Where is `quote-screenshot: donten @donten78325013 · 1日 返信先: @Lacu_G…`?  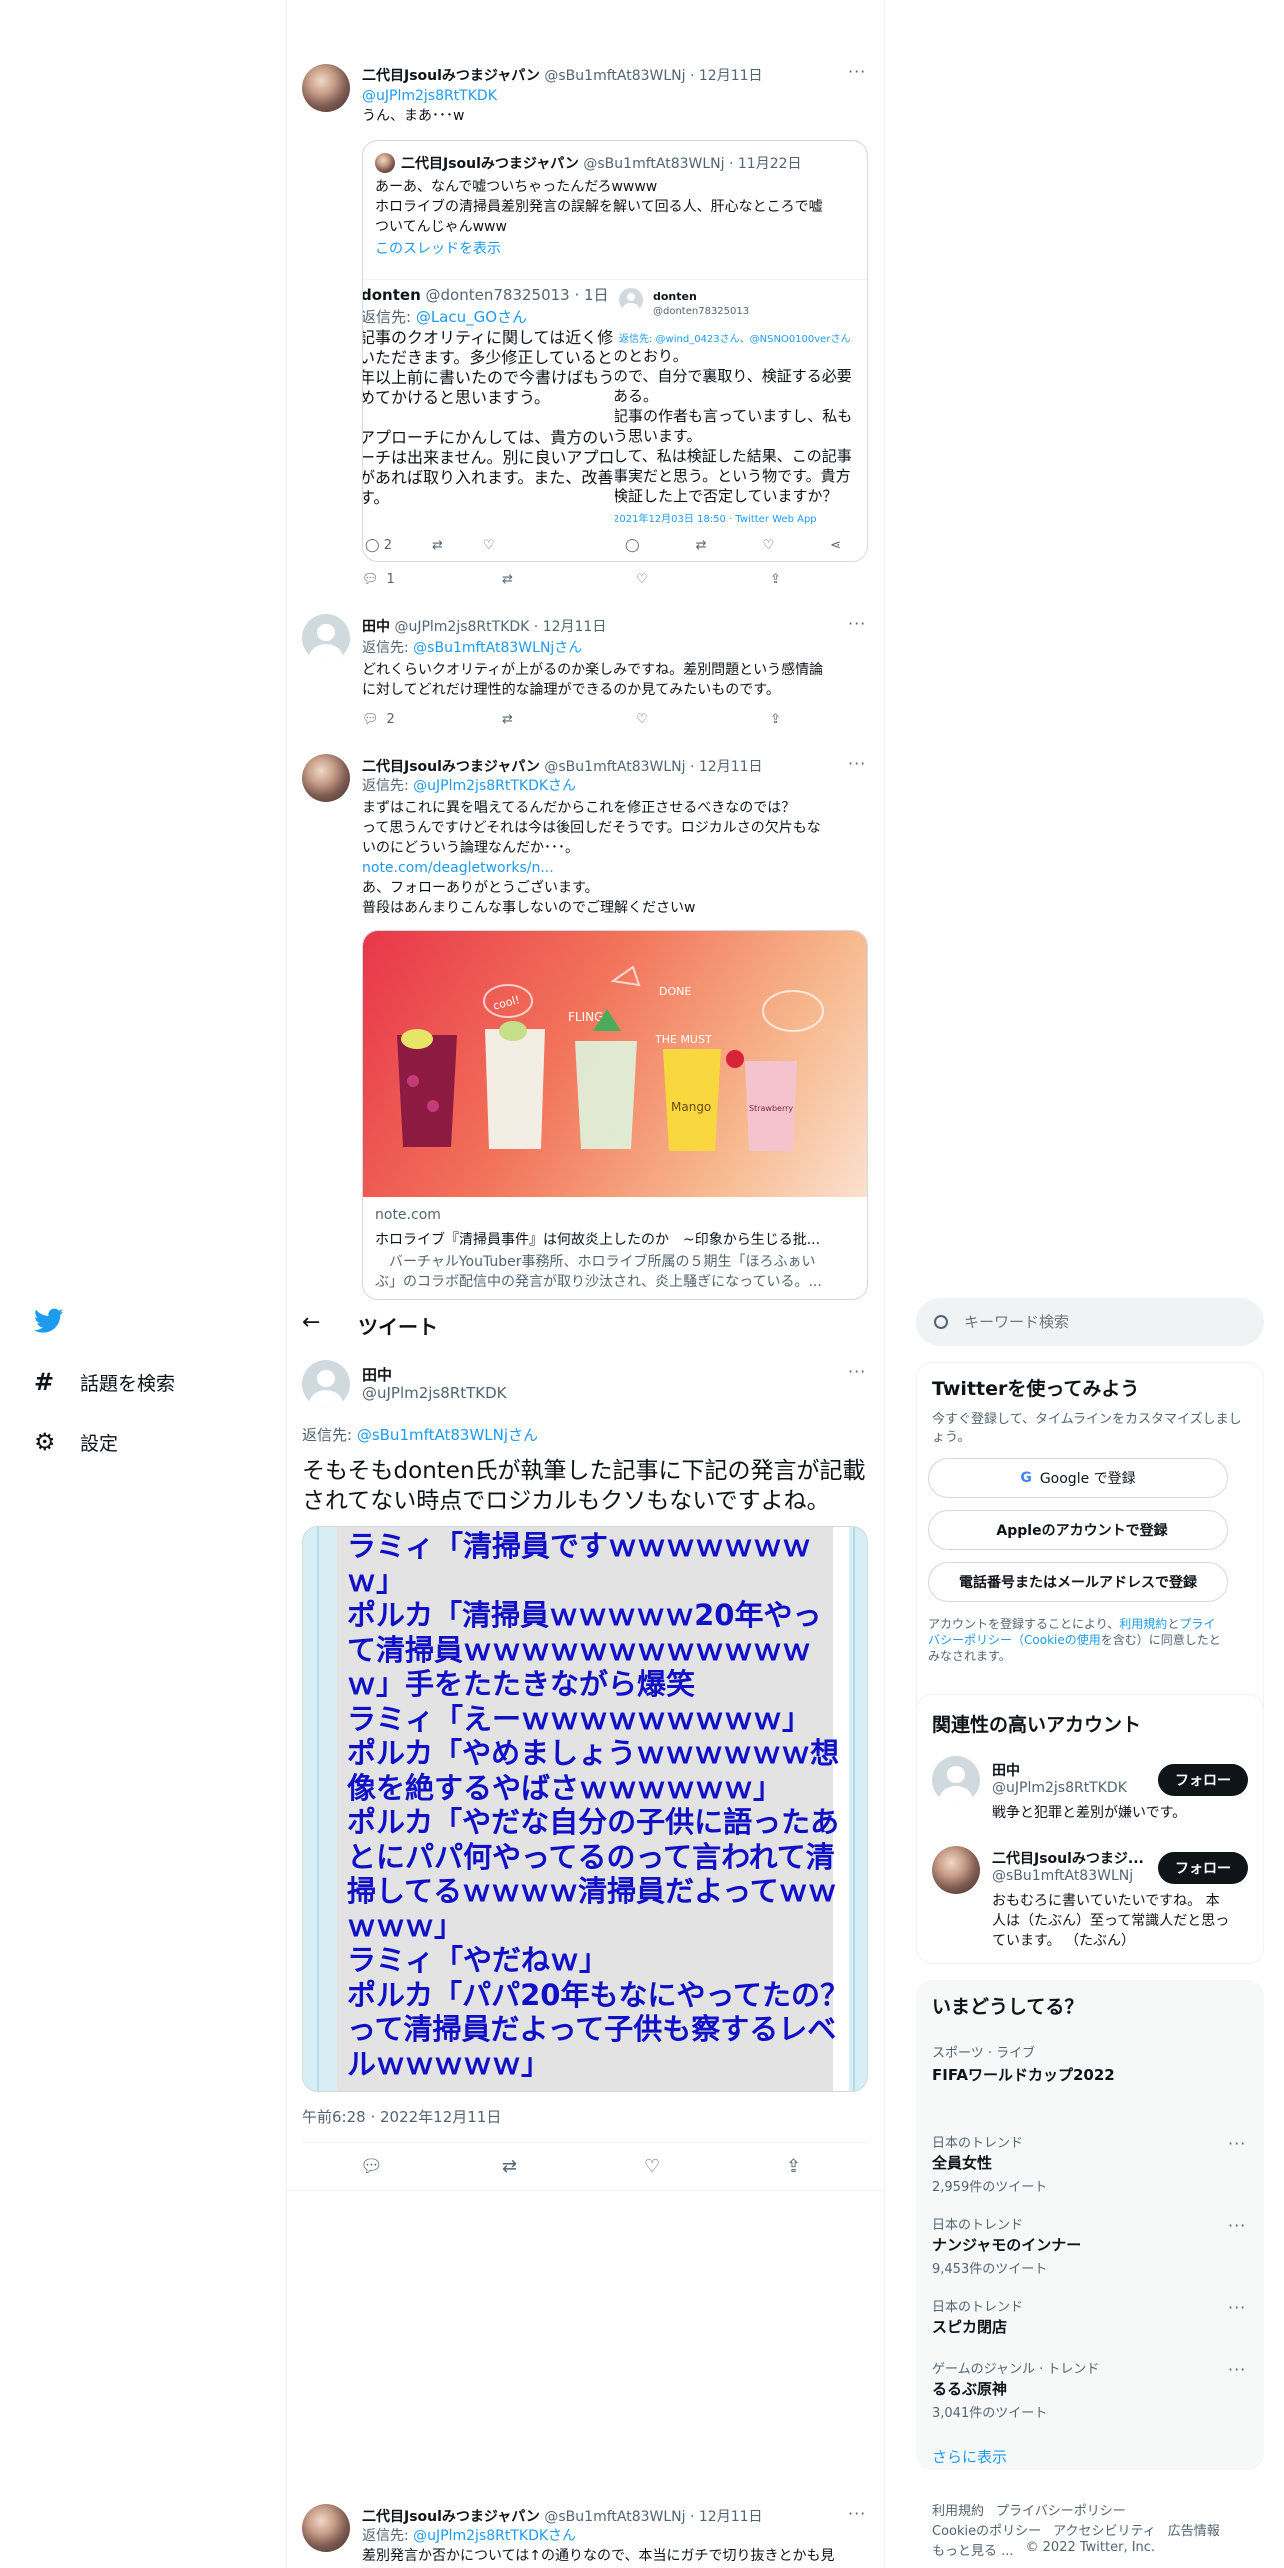
quote-screenshot: donten @donten78325013 · 1日 返信先: @Lacu_G… is located at coordinates (489, 420).